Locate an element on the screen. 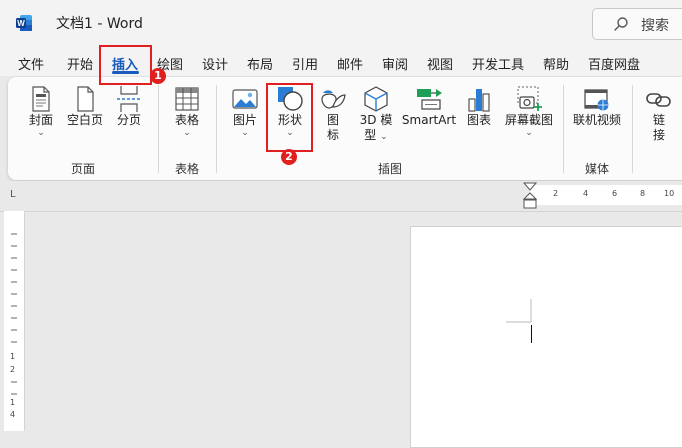  blank-page-label: 空白页 is located at coordinates (84, 120).